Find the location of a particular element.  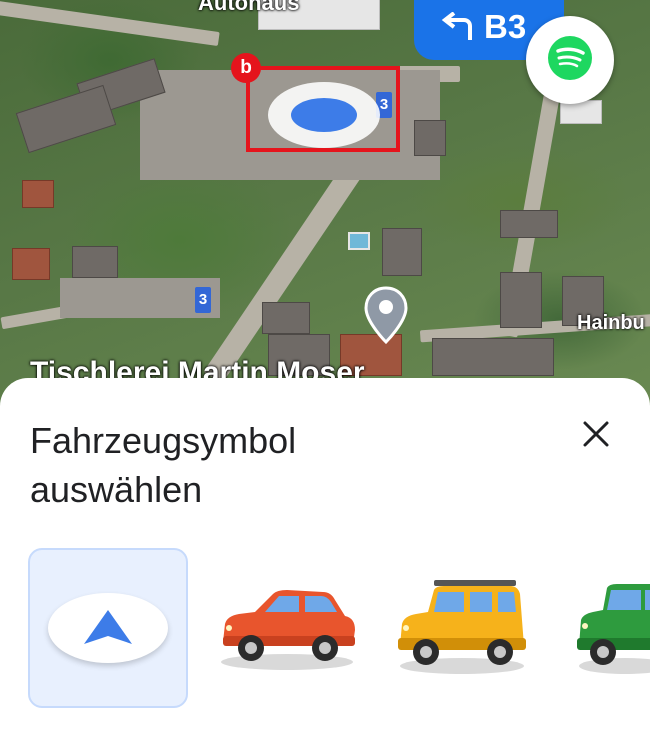

place-label: Autohaus is located at coordinates (248, 8).